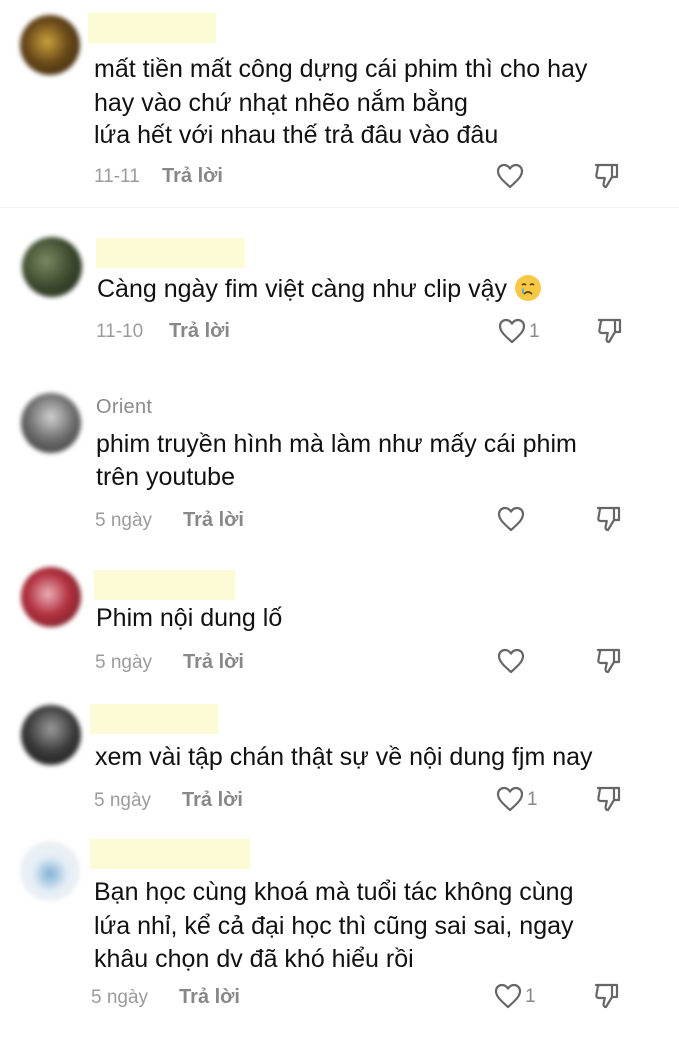  What do you see at coordinates (189, 618) in the screenshot?
I see `comment-text-line: Phim nội dung lố` at bounding box center [189, 618].